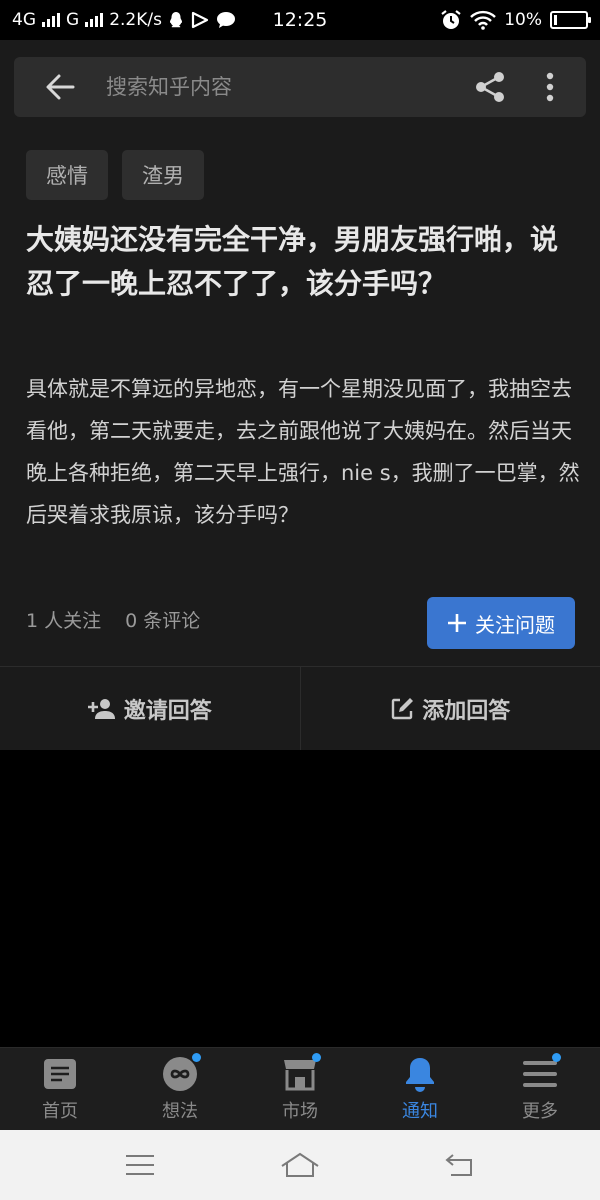 This screenshot has width=600, height=1200. What do you see at coordinates (60, 1074) in the screenshot?
I see `home-doc-icon` at bounding box center [60, 1074].